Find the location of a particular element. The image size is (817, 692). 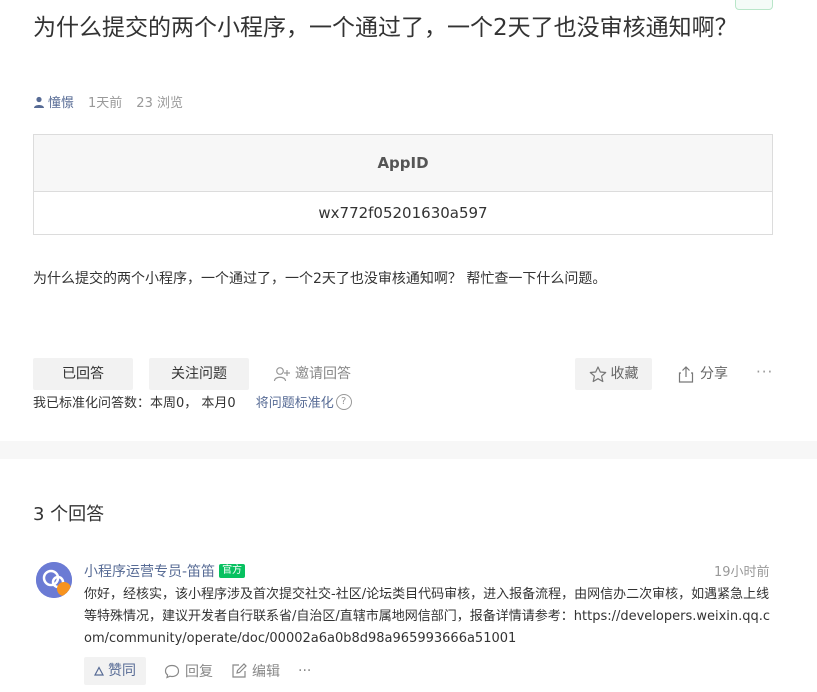

status-badge is located at coordinates (754, 5).